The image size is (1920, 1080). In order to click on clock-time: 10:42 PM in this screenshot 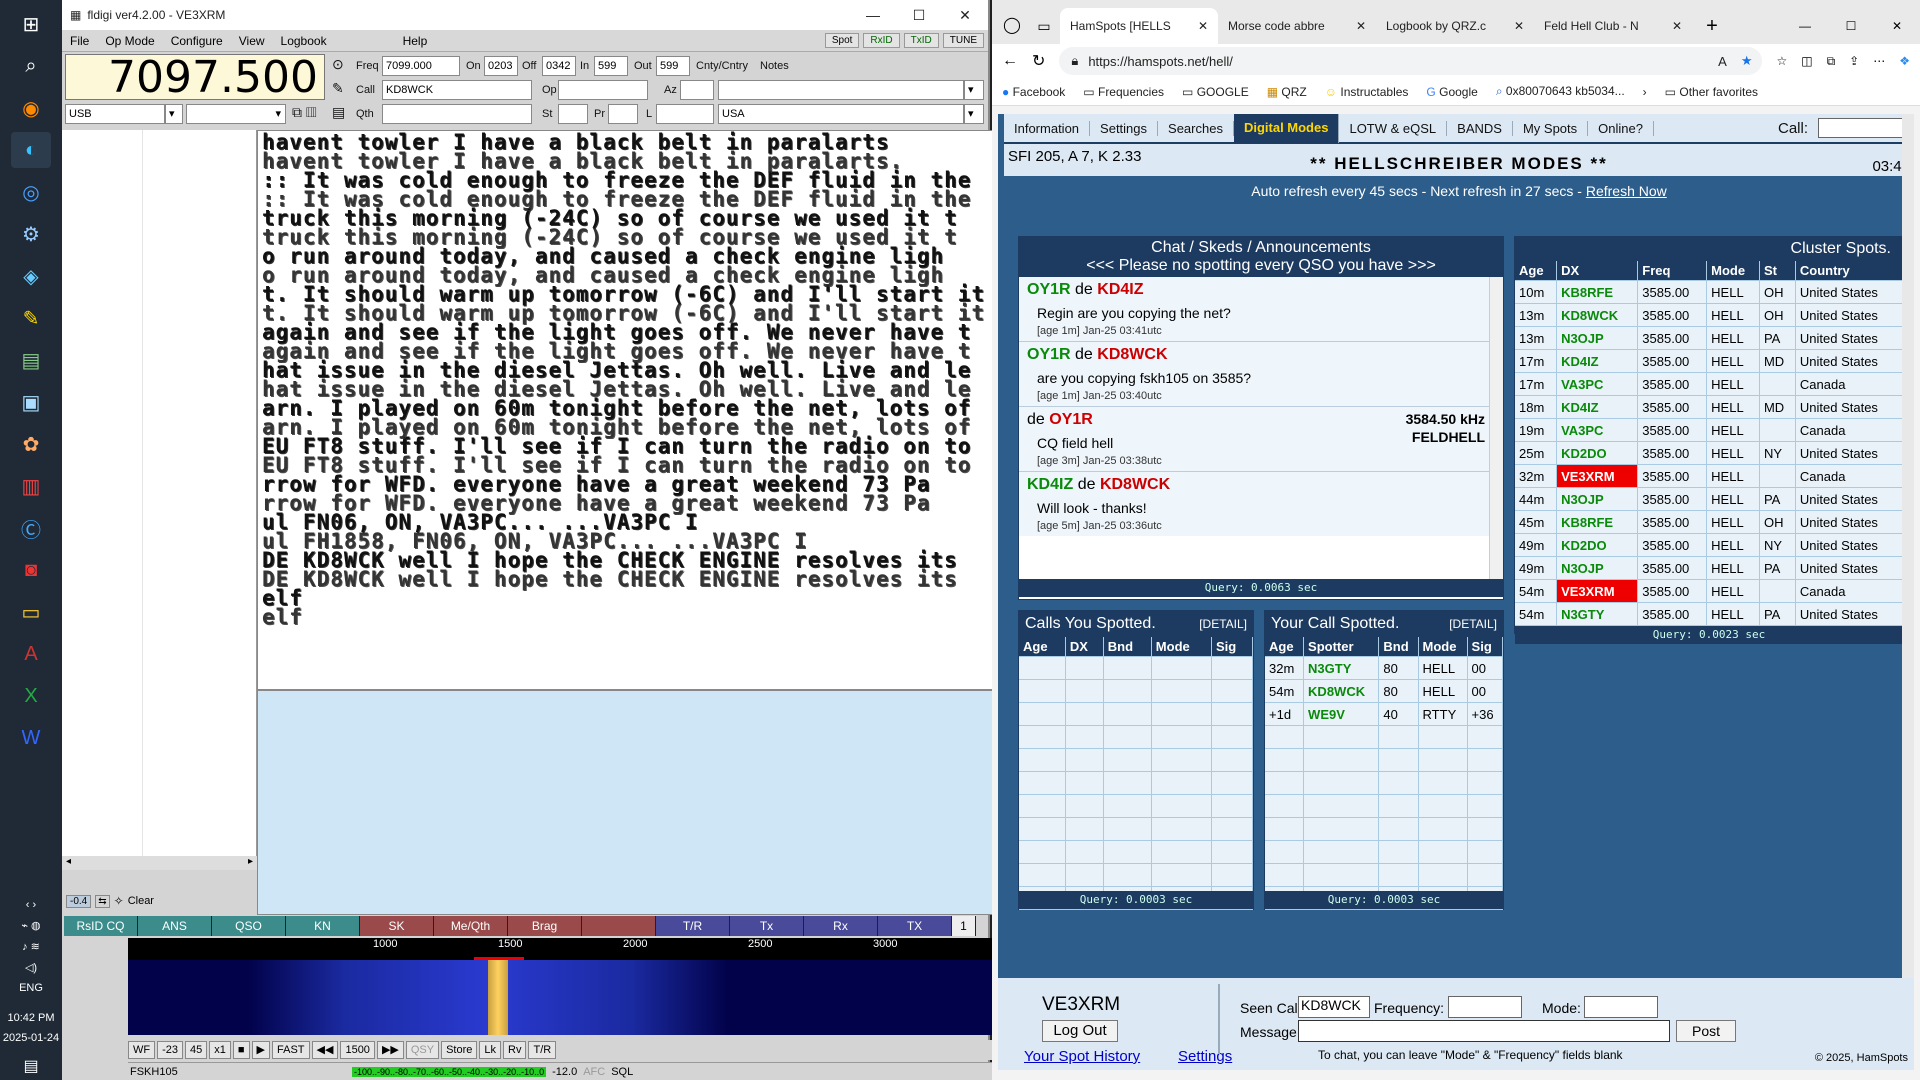, I will do `click(31, 1013)`.